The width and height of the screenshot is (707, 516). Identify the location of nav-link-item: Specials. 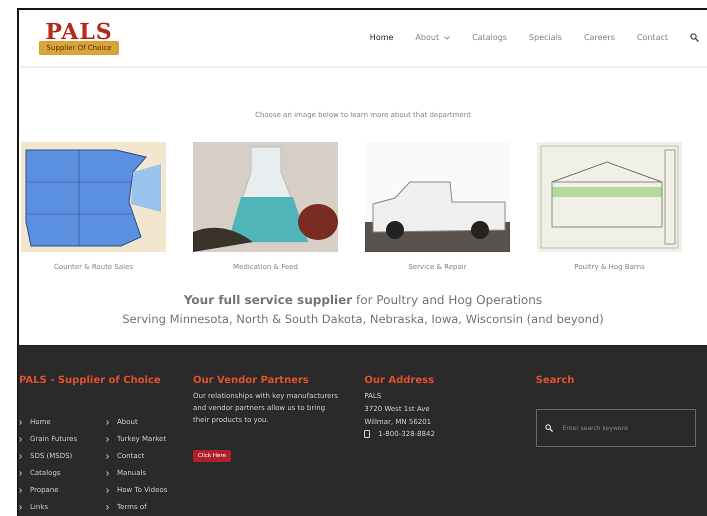
(545, 38).